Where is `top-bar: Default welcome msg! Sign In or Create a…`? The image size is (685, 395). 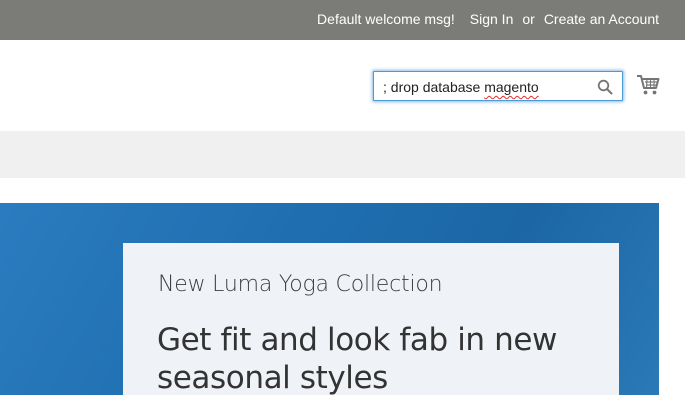
top-bar: Default welcome msg! Sign In or Create a… is located at coordinates (342, 20).